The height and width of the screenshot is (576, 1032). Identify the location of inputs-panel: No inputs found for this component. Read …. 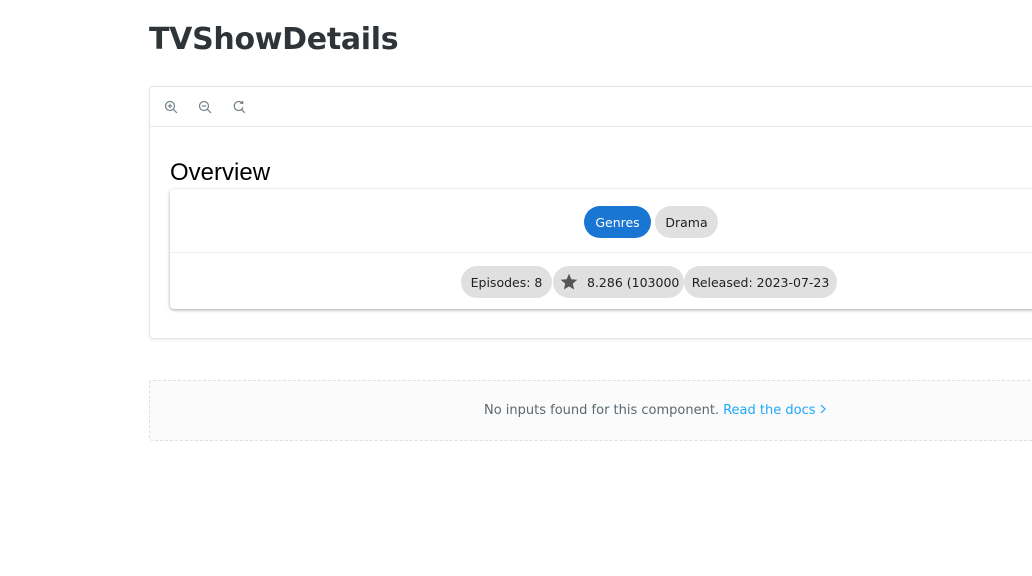
(590, 410).